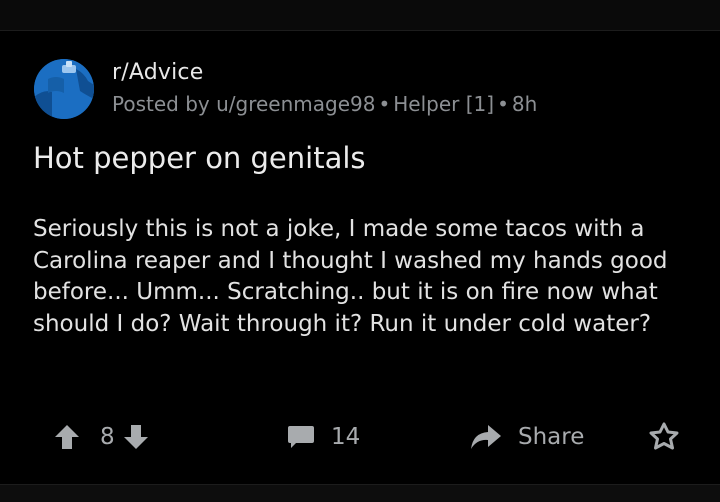 The image size is (720, 502). What do you see at coordinates (243, 104) in the screenshot?
I see `author-link: Posted by u/greenmage98` at bounding box center [243, 104].